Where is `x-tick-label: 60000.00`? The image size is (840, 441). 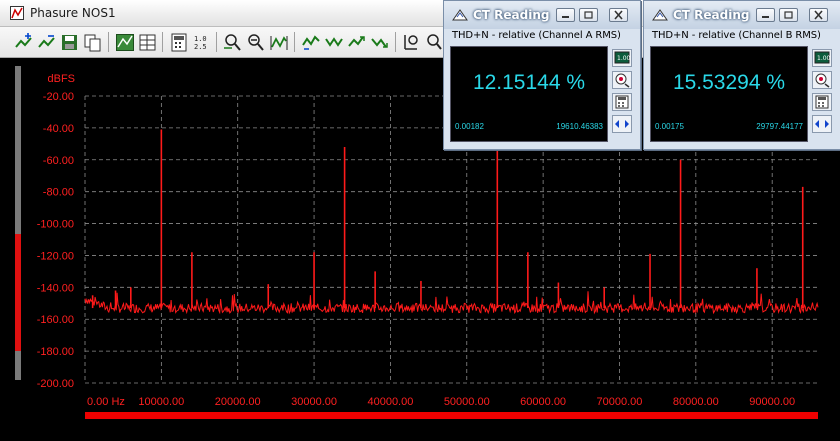
x-tick-label: 60000.00 is located at coordinates (543, 402).